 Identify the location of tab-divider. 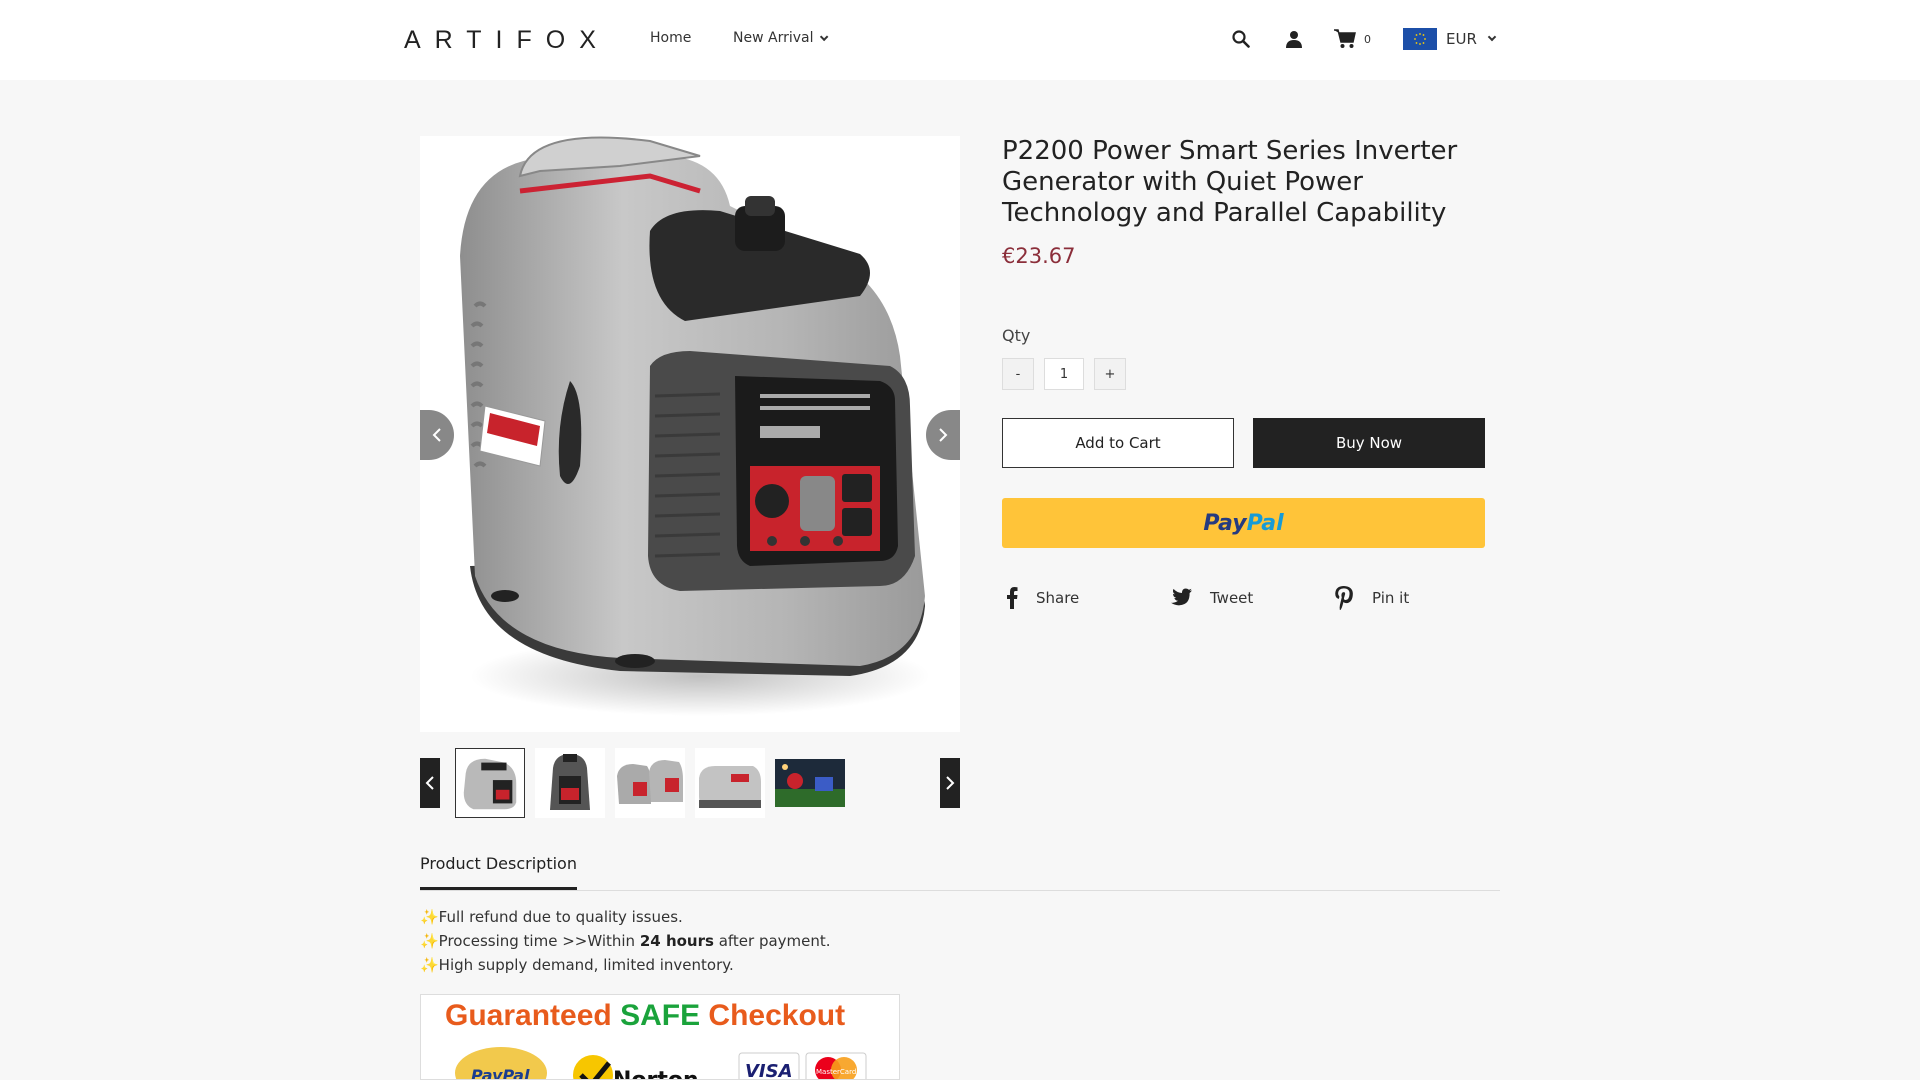
(960, 890).